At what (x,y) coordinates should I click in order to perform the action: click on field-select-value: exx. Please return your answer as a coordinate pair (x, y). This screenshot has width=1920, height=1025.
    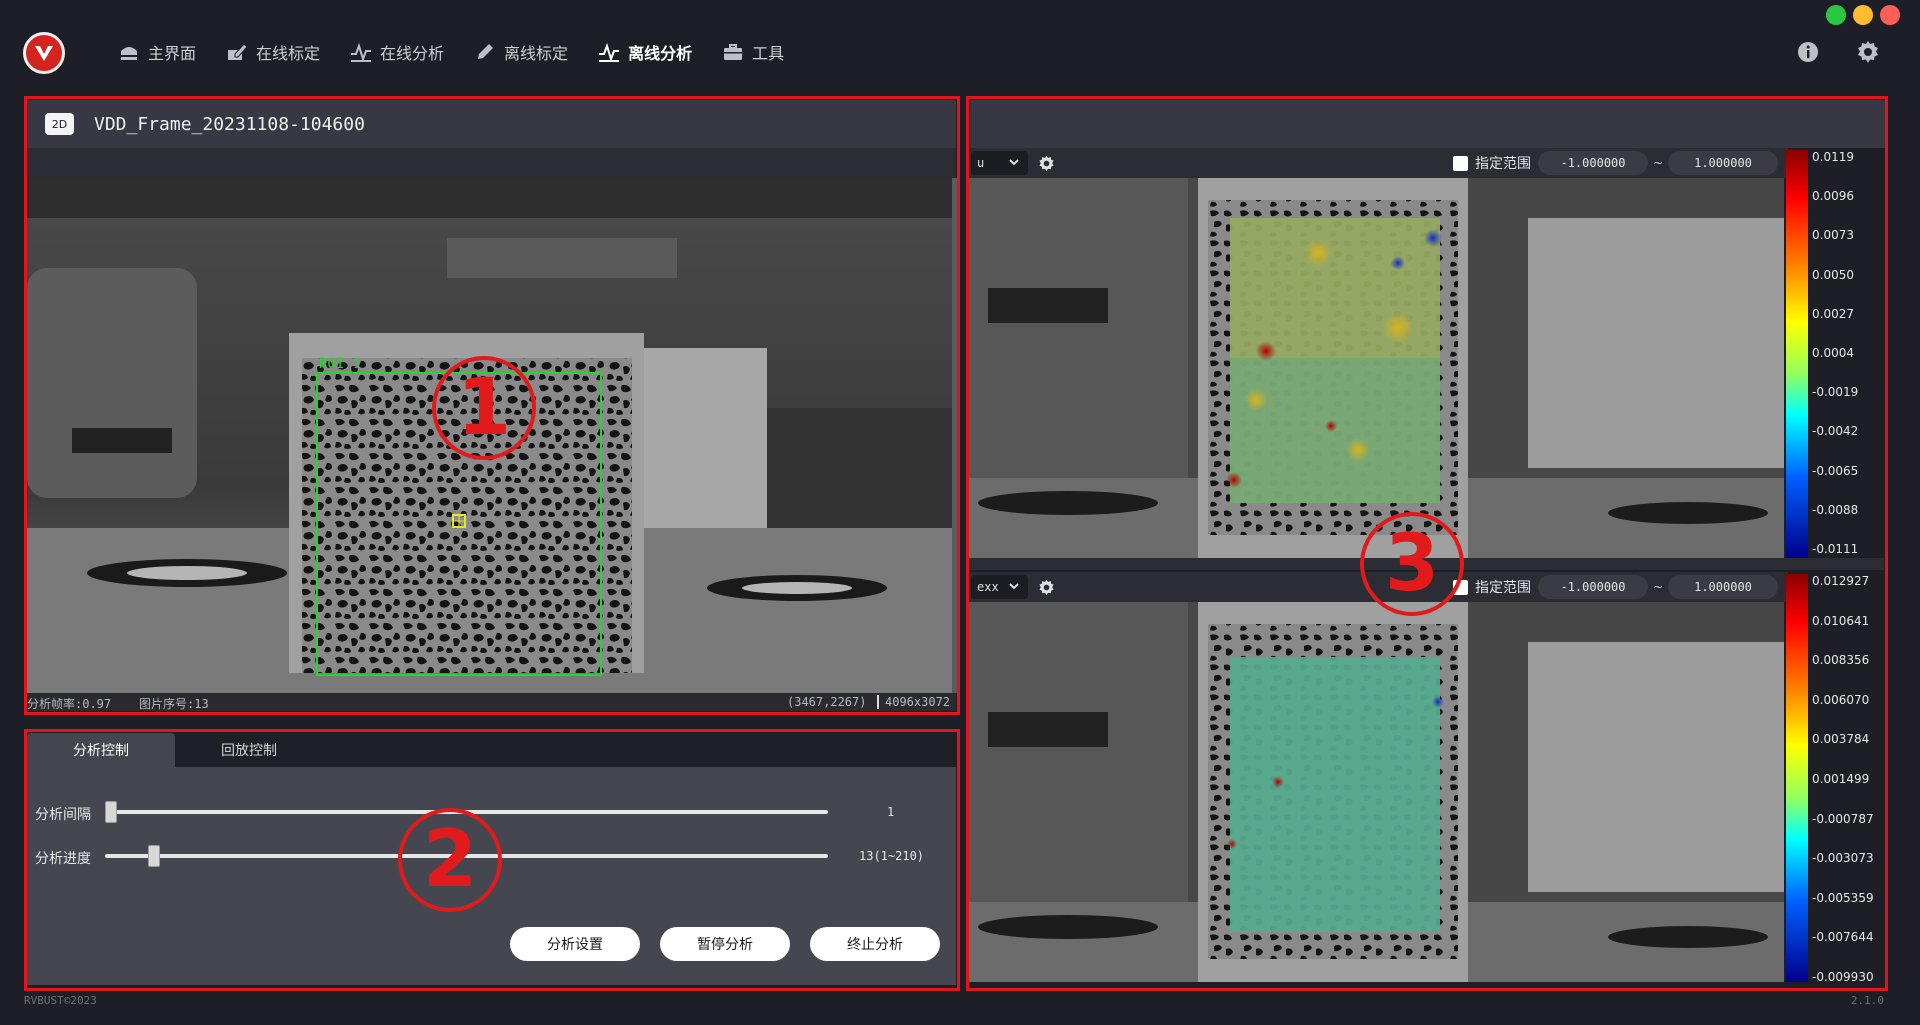
    Looking at the image, I should click on (988, 587).